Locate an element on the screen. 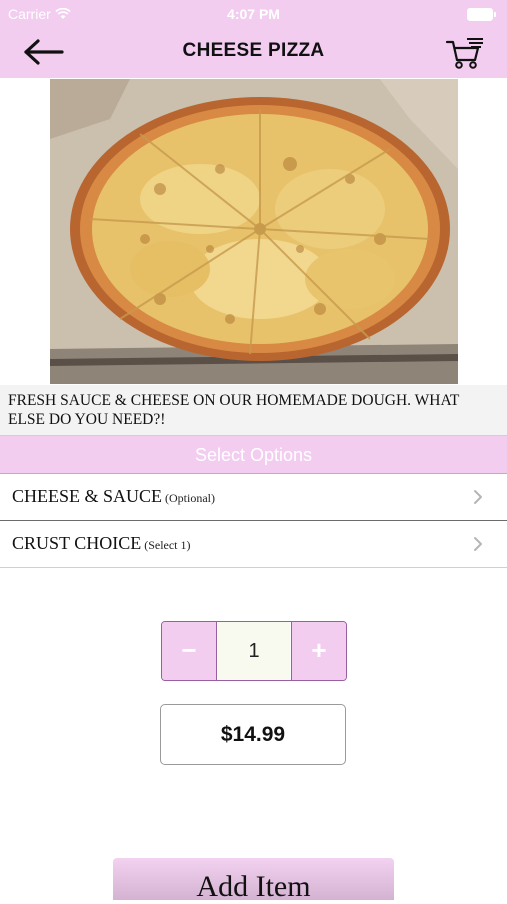  quantity-value: 1 is located at coordinates (254, 651).